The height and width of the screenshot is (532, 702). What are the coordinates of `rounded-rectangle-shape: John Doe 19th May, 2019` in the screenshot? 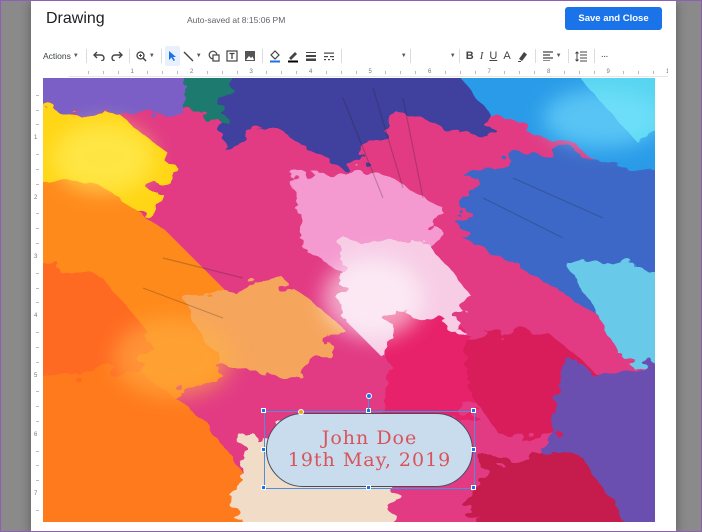 It's located at (369, 450).